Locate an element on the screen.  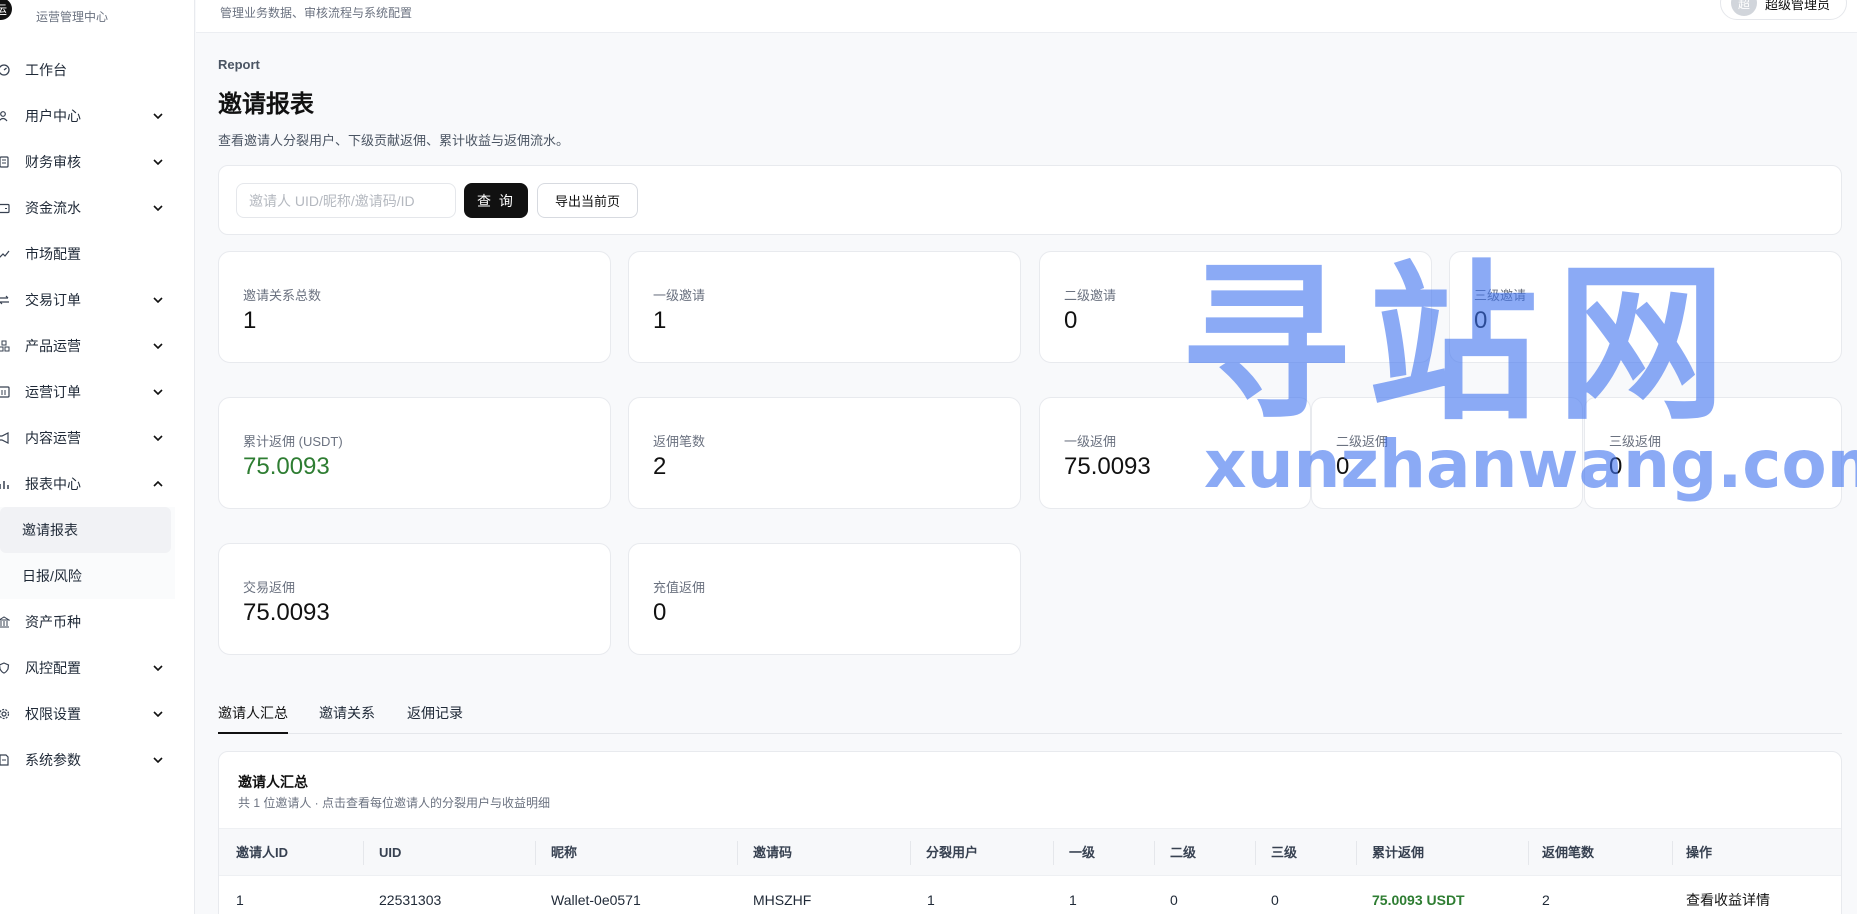
sidebar-item-ops-orders: 运营订单 is located at coordinates (92, 392).